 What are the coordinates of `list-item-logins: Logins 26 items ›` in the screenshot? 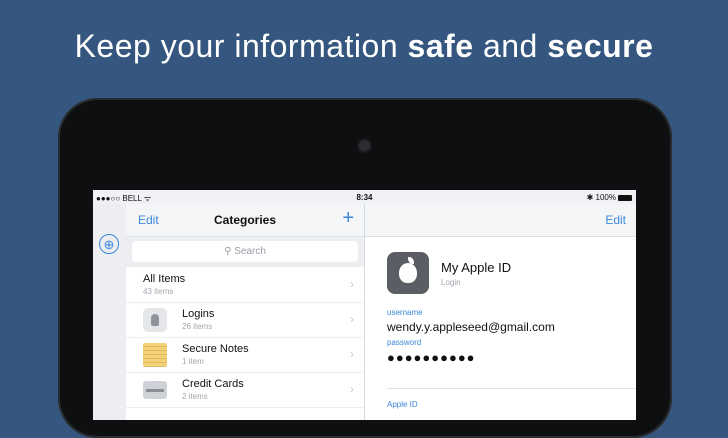 It's located at (245, 320).